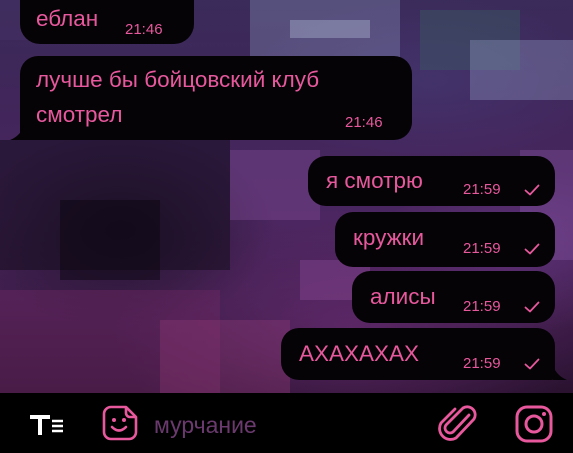 Image resolution: width=573 pixels, height=453 pixels. What do you see at coordinates (120, 423) in the screenshot?
I see `sticker-icon` at bounding box center [120, 423].